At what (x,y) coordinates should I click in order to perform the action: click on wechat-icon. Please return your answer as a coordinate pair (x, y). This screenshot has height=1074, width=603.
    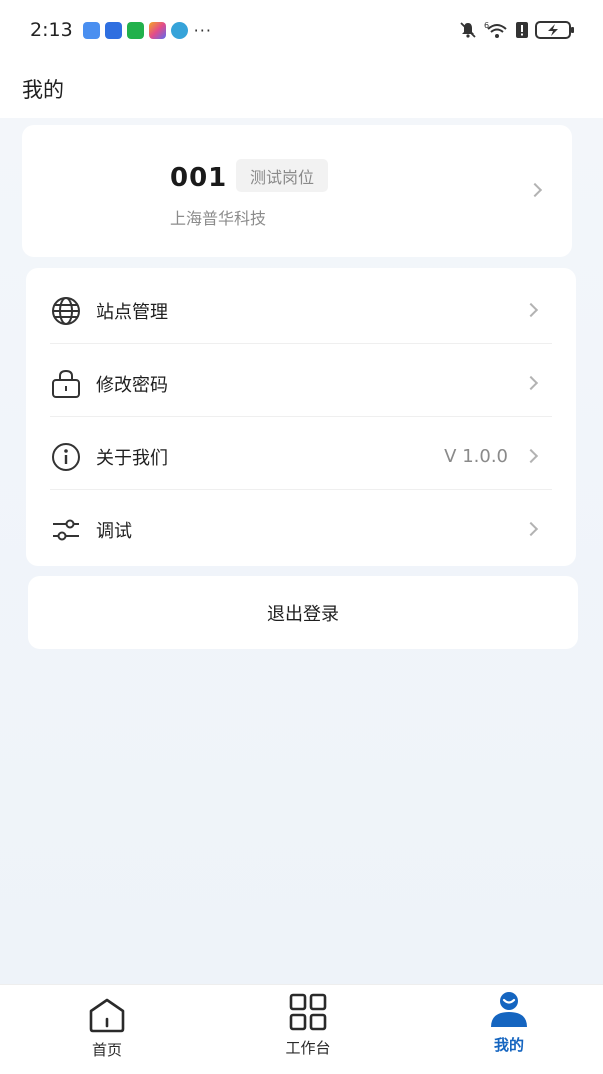
    Looking at the image, I should click on (135, 30).